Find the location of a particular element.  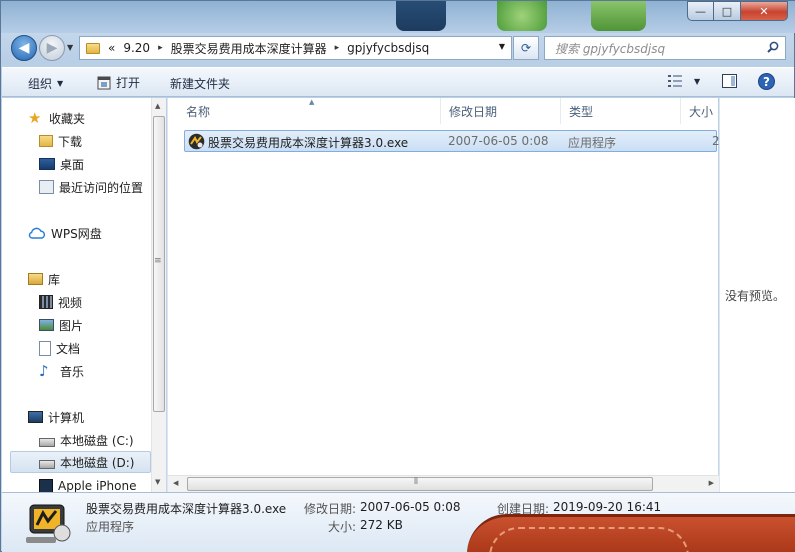

horizontal-scrollbar: ◀ ⦀ ▶ is located at coordinates (443, 483).